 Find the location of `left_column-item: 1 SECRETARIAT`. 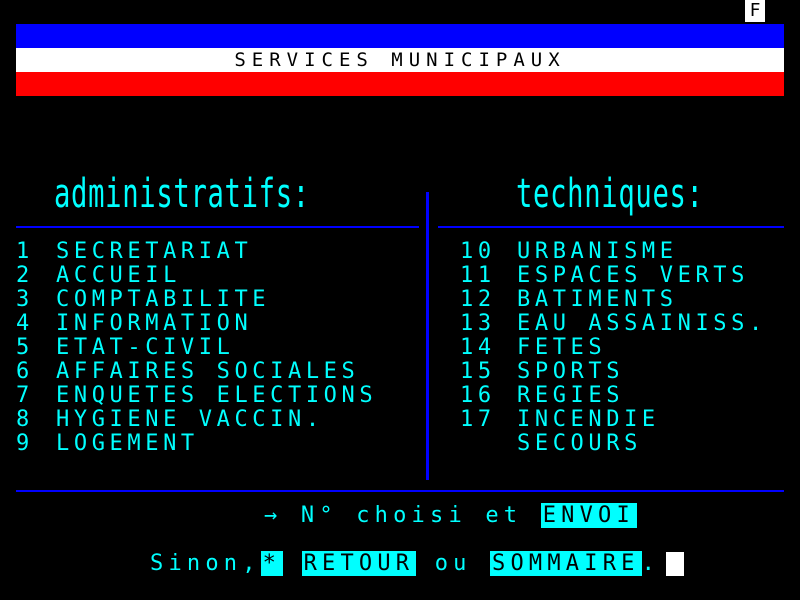

left_column-item: 1 SECRETARIAT is located at coordinates (196, 252).